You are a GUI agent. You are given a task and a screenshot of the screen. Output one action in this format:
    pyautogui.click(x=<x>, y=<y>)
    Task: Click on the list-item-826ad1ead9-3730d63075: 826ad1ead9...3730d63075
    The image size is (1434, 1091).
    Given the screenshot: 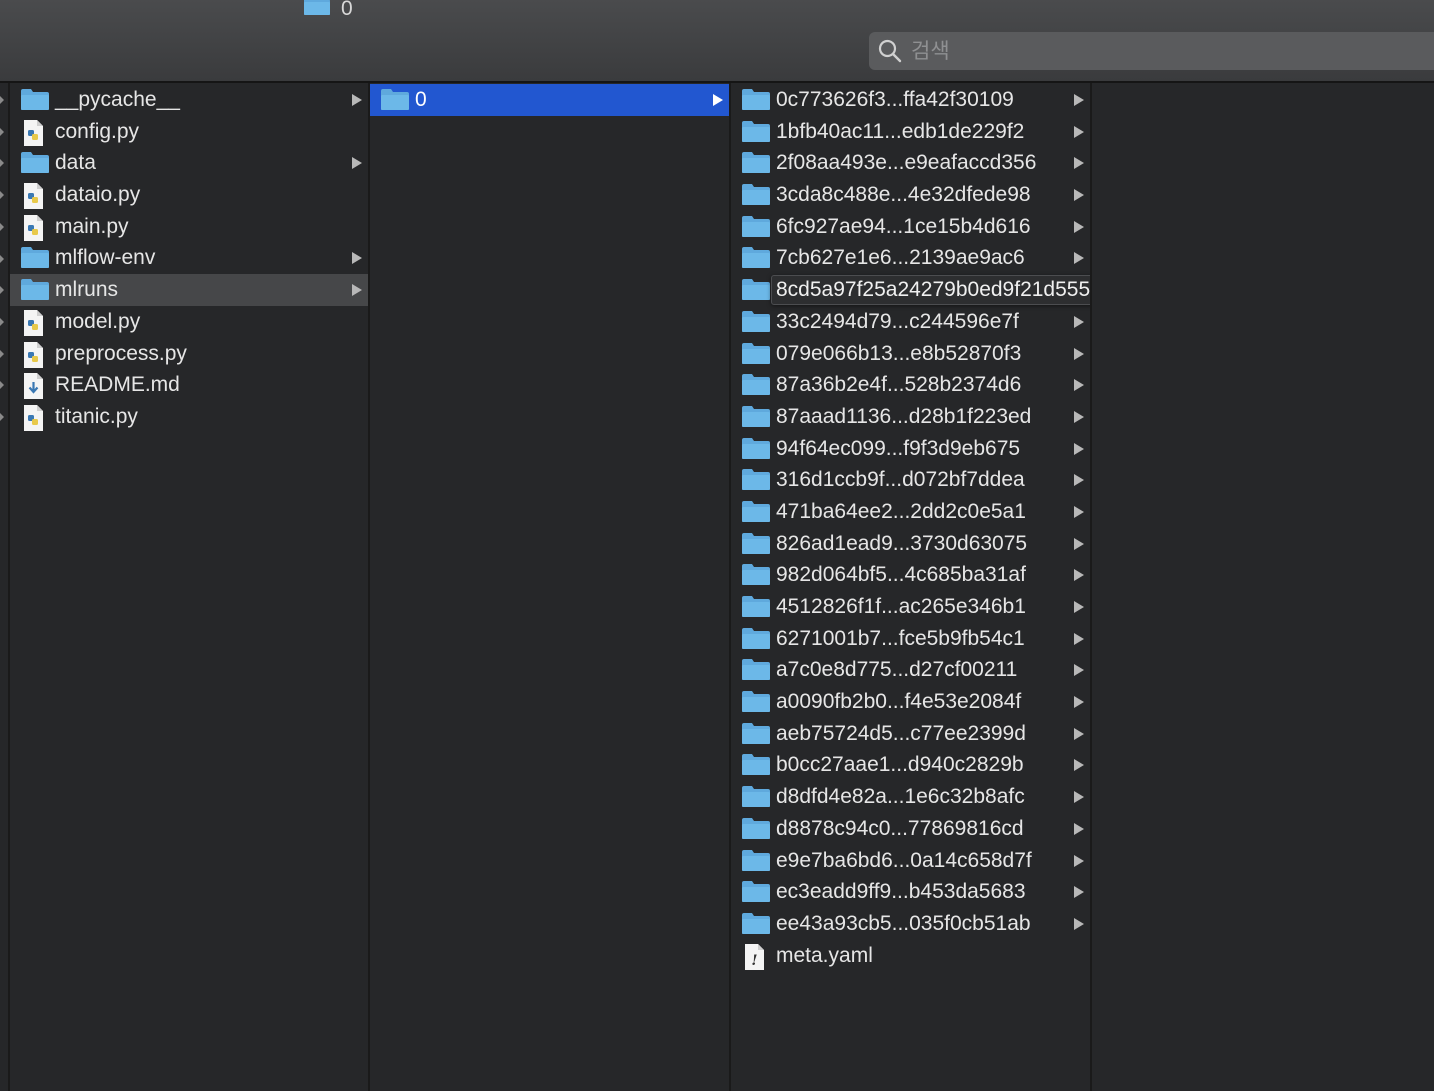 What is the action you would take?
    pyautogui.click(x=910, y=544)
    